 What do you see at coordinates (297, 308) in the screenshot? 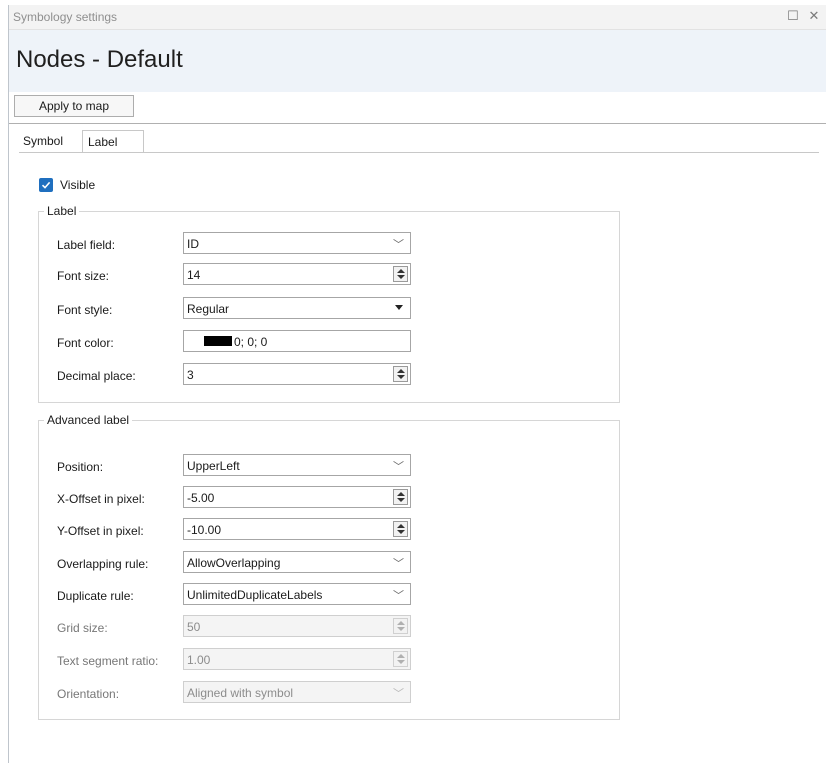
I see `font-style-dropdown: Regular` at bounding box center [297, 308].